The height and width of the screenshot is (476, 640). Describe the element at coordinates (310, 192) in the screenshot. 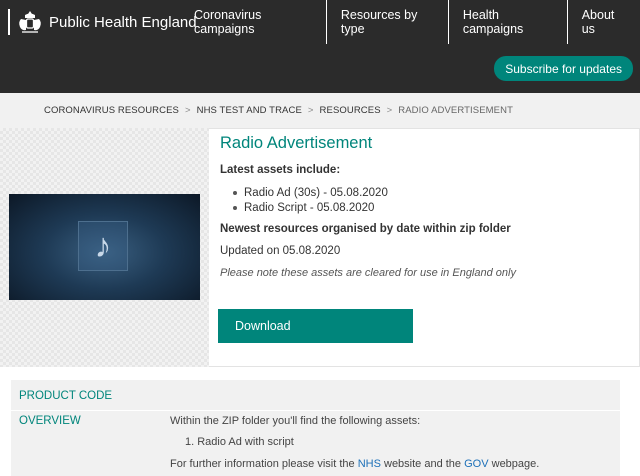

I see `list-item: Radio Ad (30s) - 05.08.2020` at that location.